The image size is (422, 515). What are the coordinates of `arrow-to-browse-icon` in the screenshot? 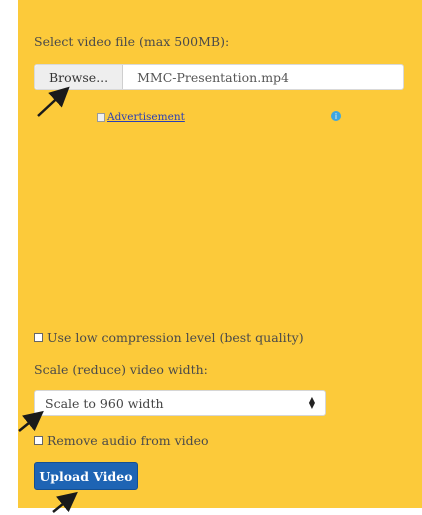 It's located at (53, 101).